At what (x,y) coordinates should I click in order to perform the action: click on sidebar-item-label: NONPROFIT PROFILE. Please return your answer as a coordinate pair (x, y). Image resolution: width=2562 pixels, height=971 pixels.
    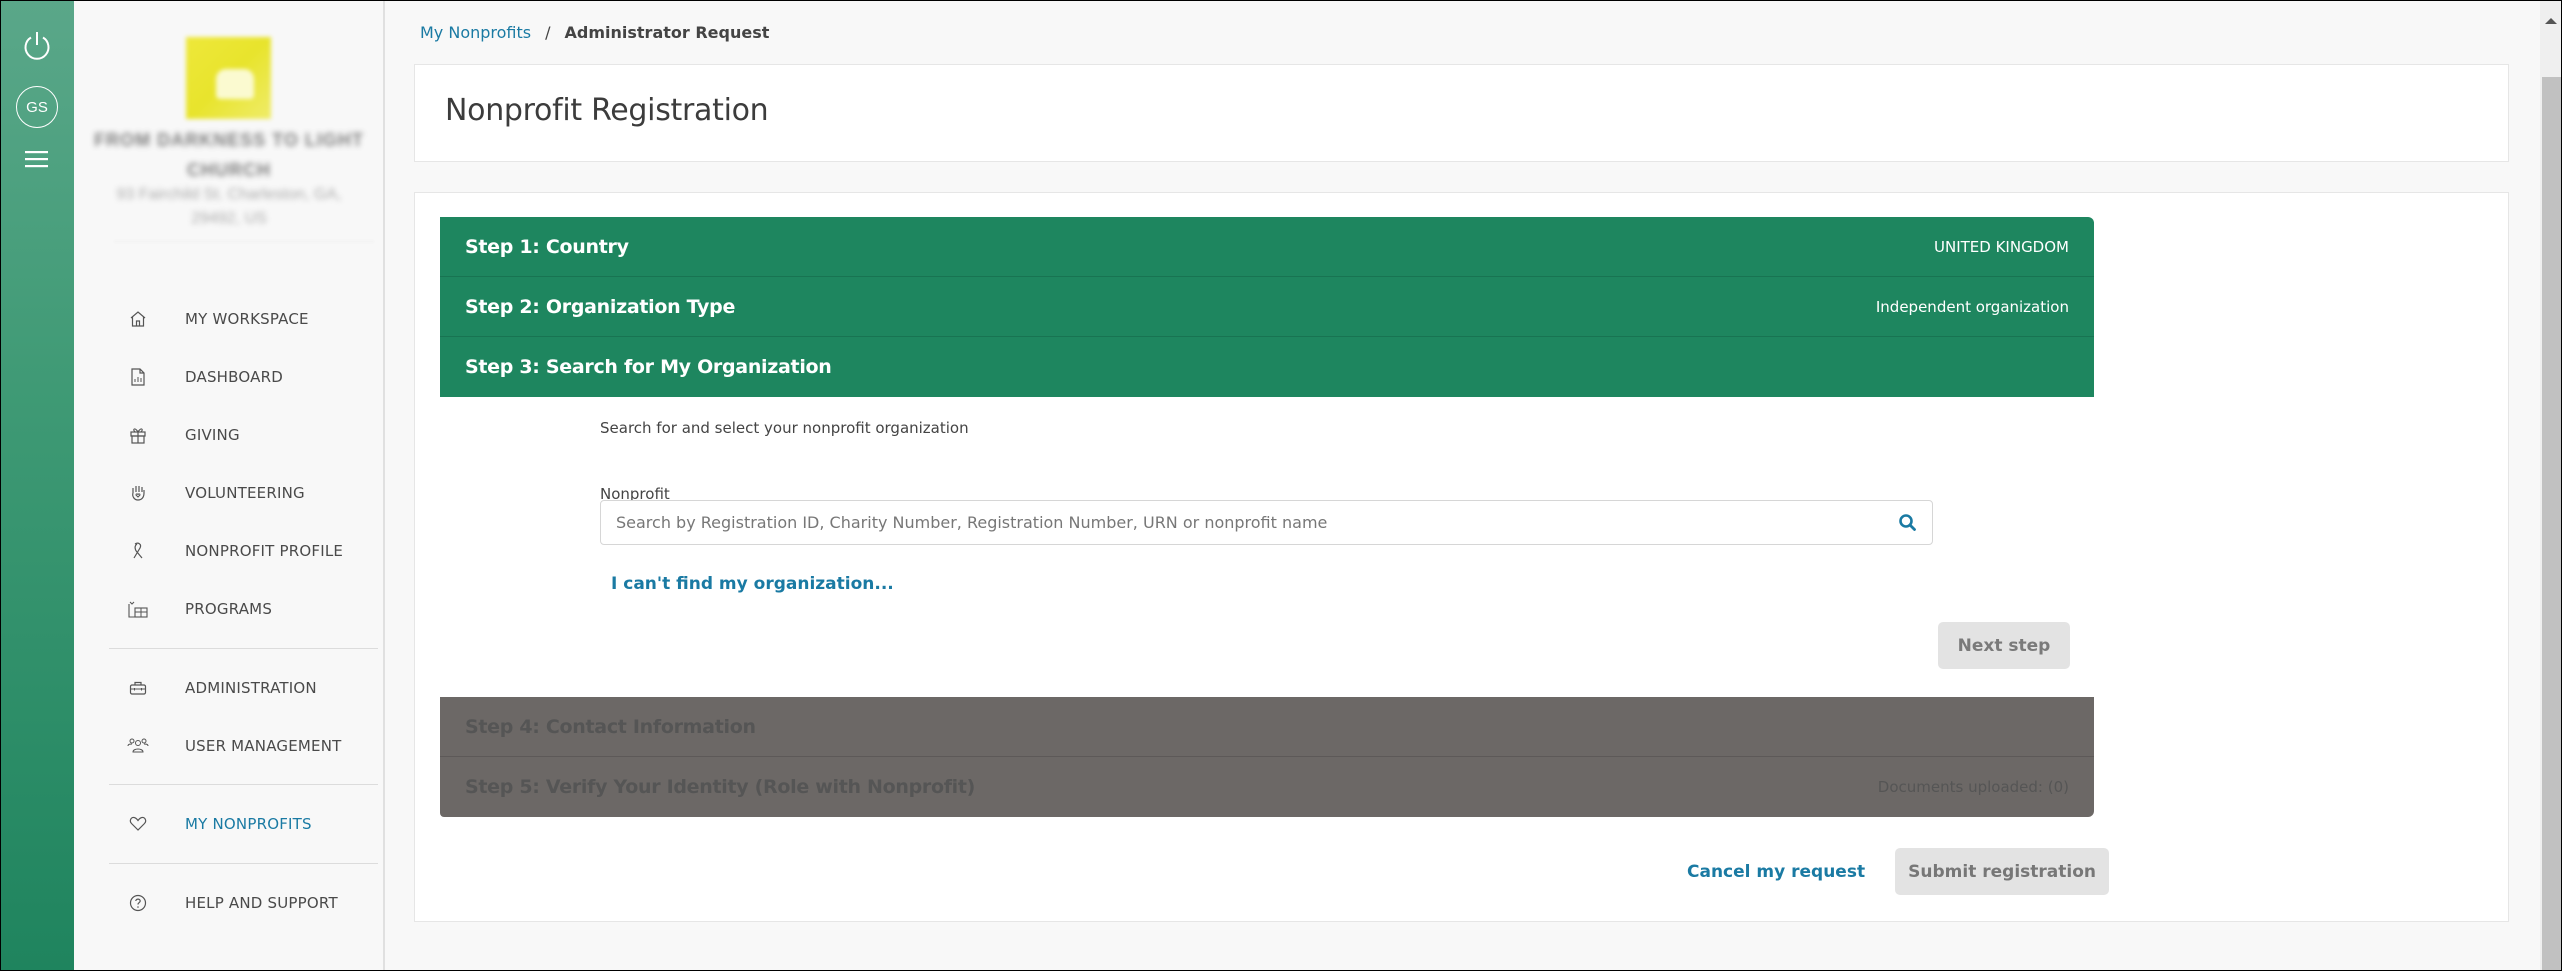
    Looking at the image, I should click on (264, 551).